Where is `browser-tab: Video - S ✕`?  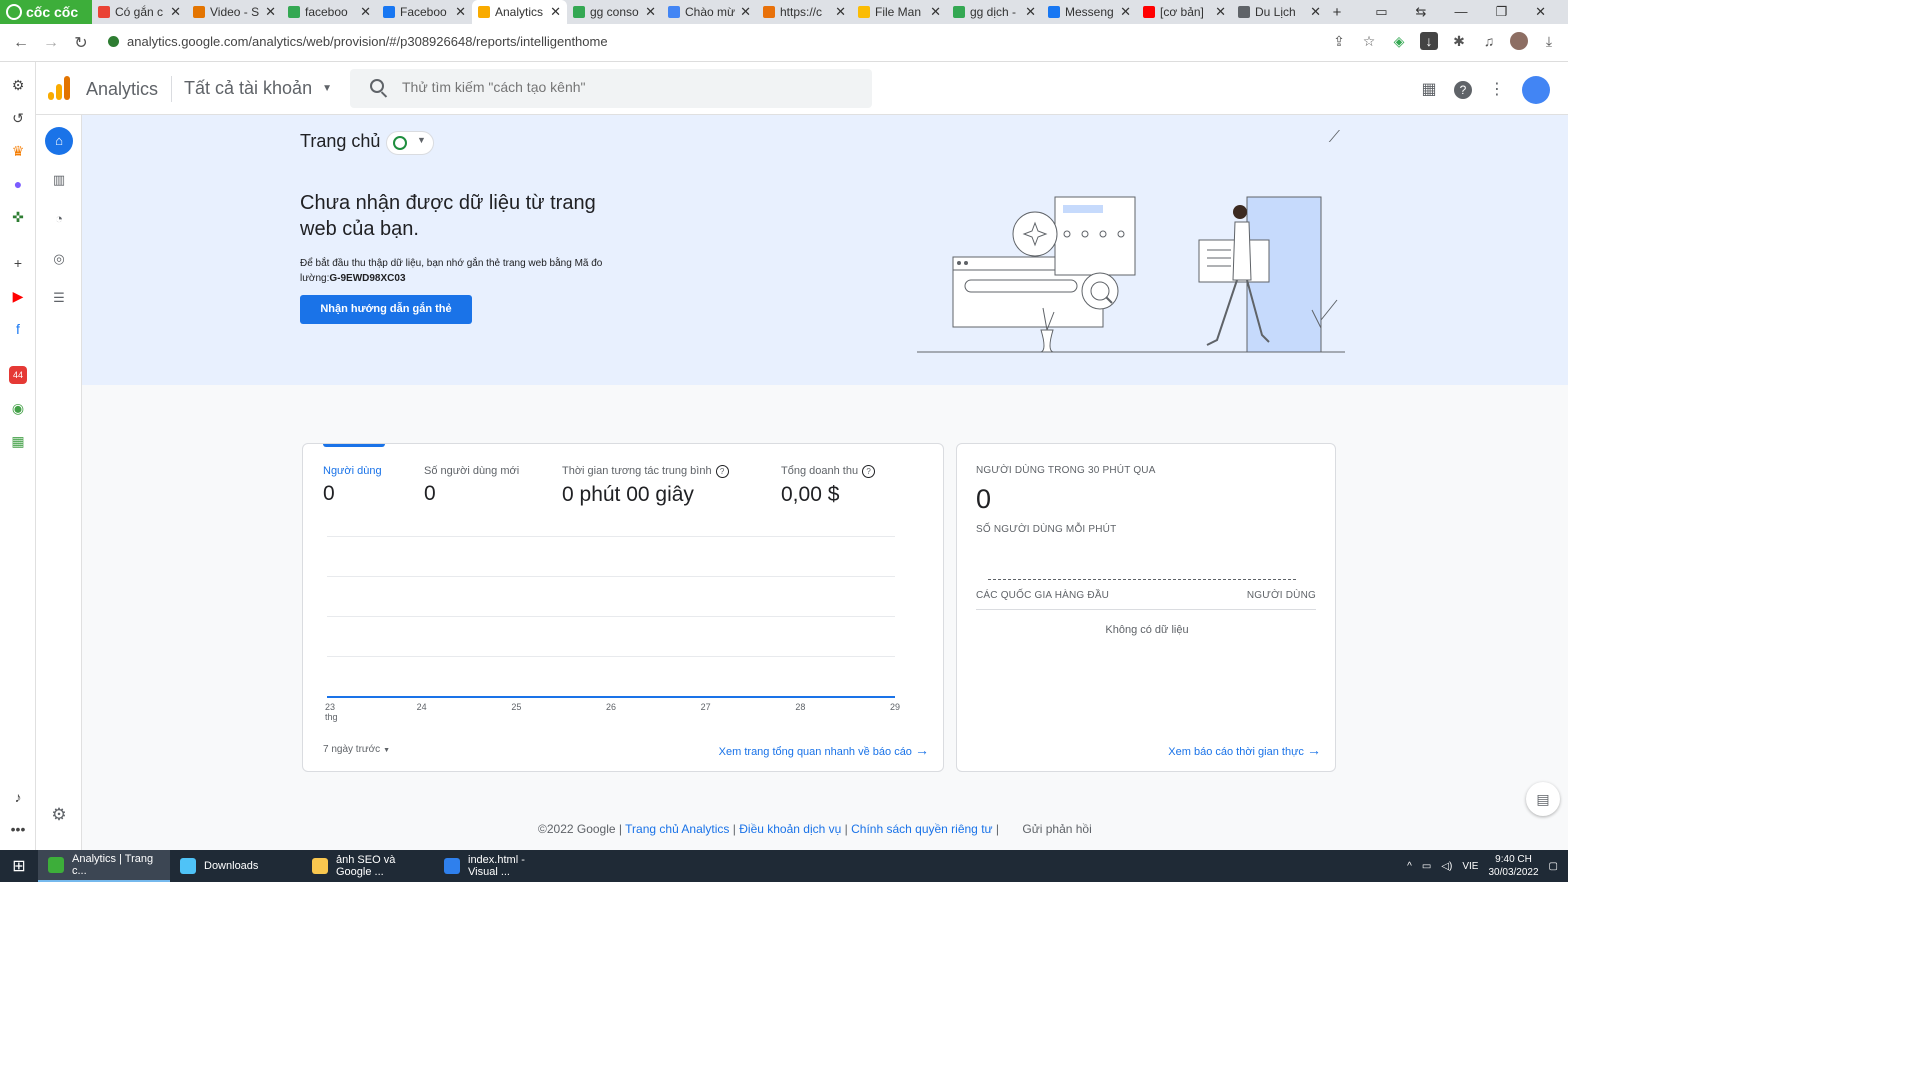 browser-tab: Video - S ✕ is located at coordinates (234, 12).